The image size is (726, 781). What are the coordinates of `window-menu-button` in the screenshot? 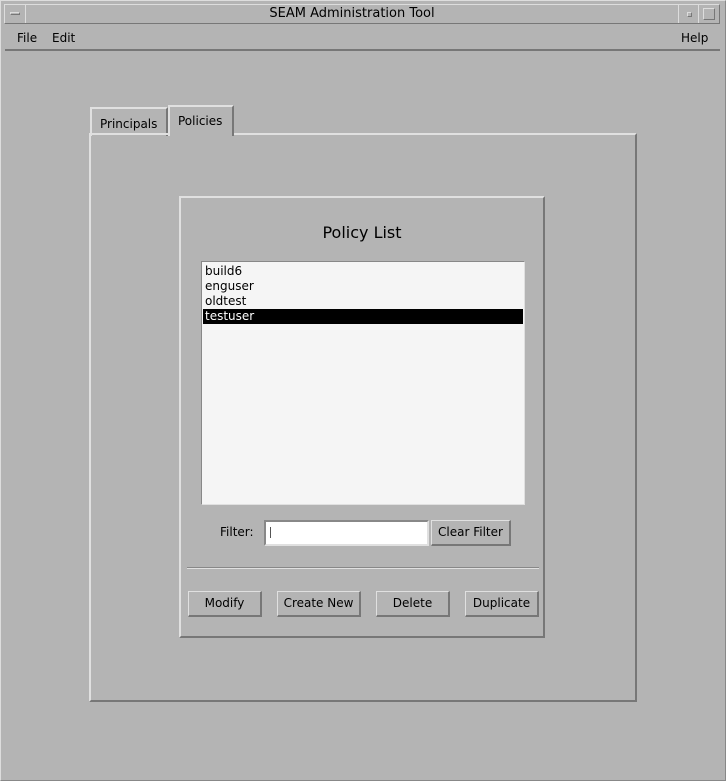 It's located at (15, 14).